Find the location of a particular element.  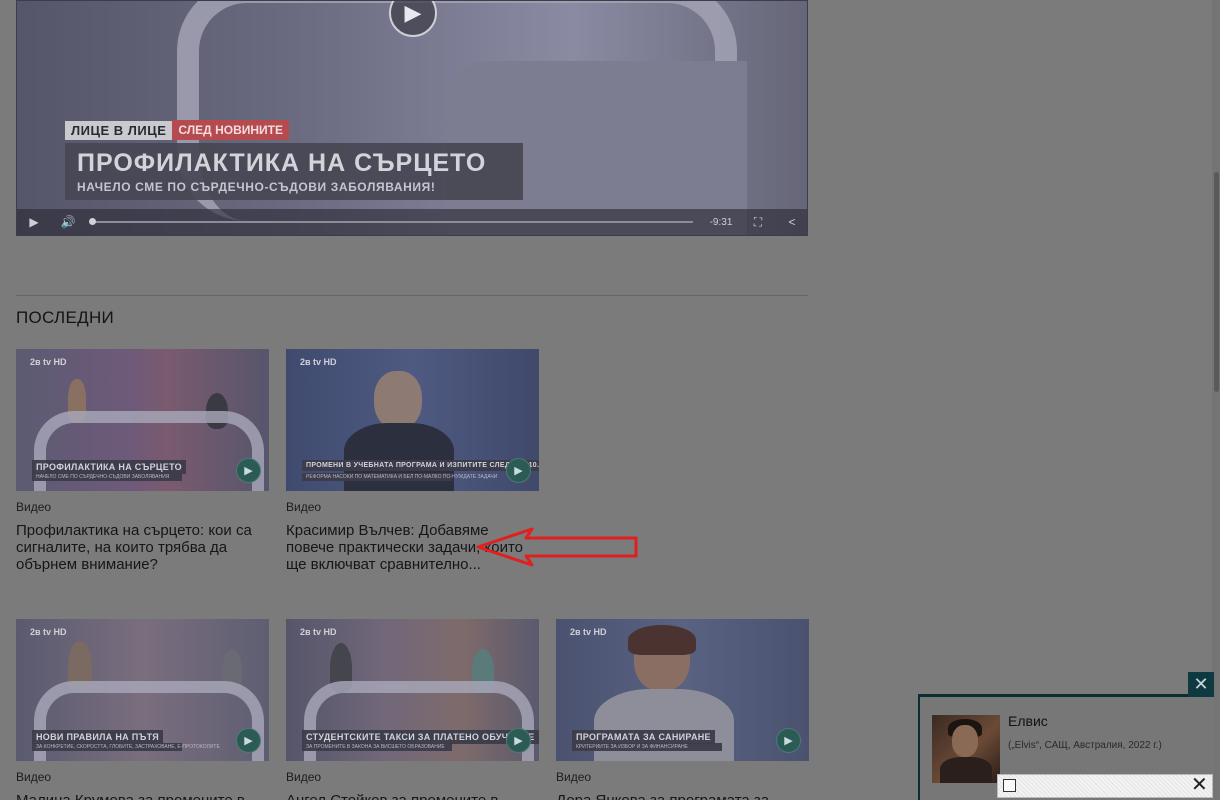

progress-bar is located at coordinates (391, 221).